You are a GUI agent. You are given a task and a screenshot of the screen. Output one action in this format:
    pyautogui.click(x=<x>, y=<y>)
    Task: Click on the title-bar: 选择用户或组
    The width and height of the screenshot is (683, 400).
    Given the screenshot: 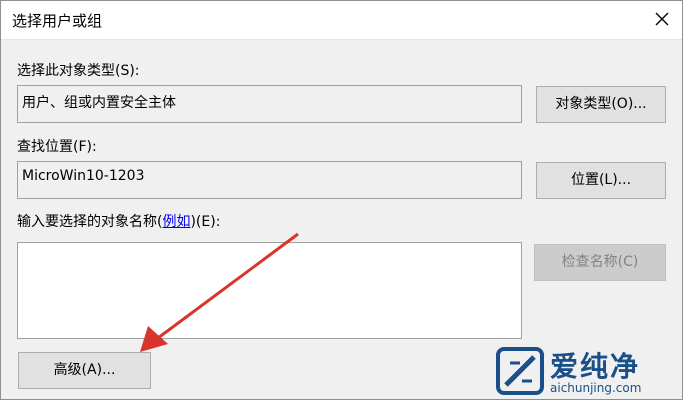 What is the action you would take?
    pyautogui.click(x=341, y=20)
    